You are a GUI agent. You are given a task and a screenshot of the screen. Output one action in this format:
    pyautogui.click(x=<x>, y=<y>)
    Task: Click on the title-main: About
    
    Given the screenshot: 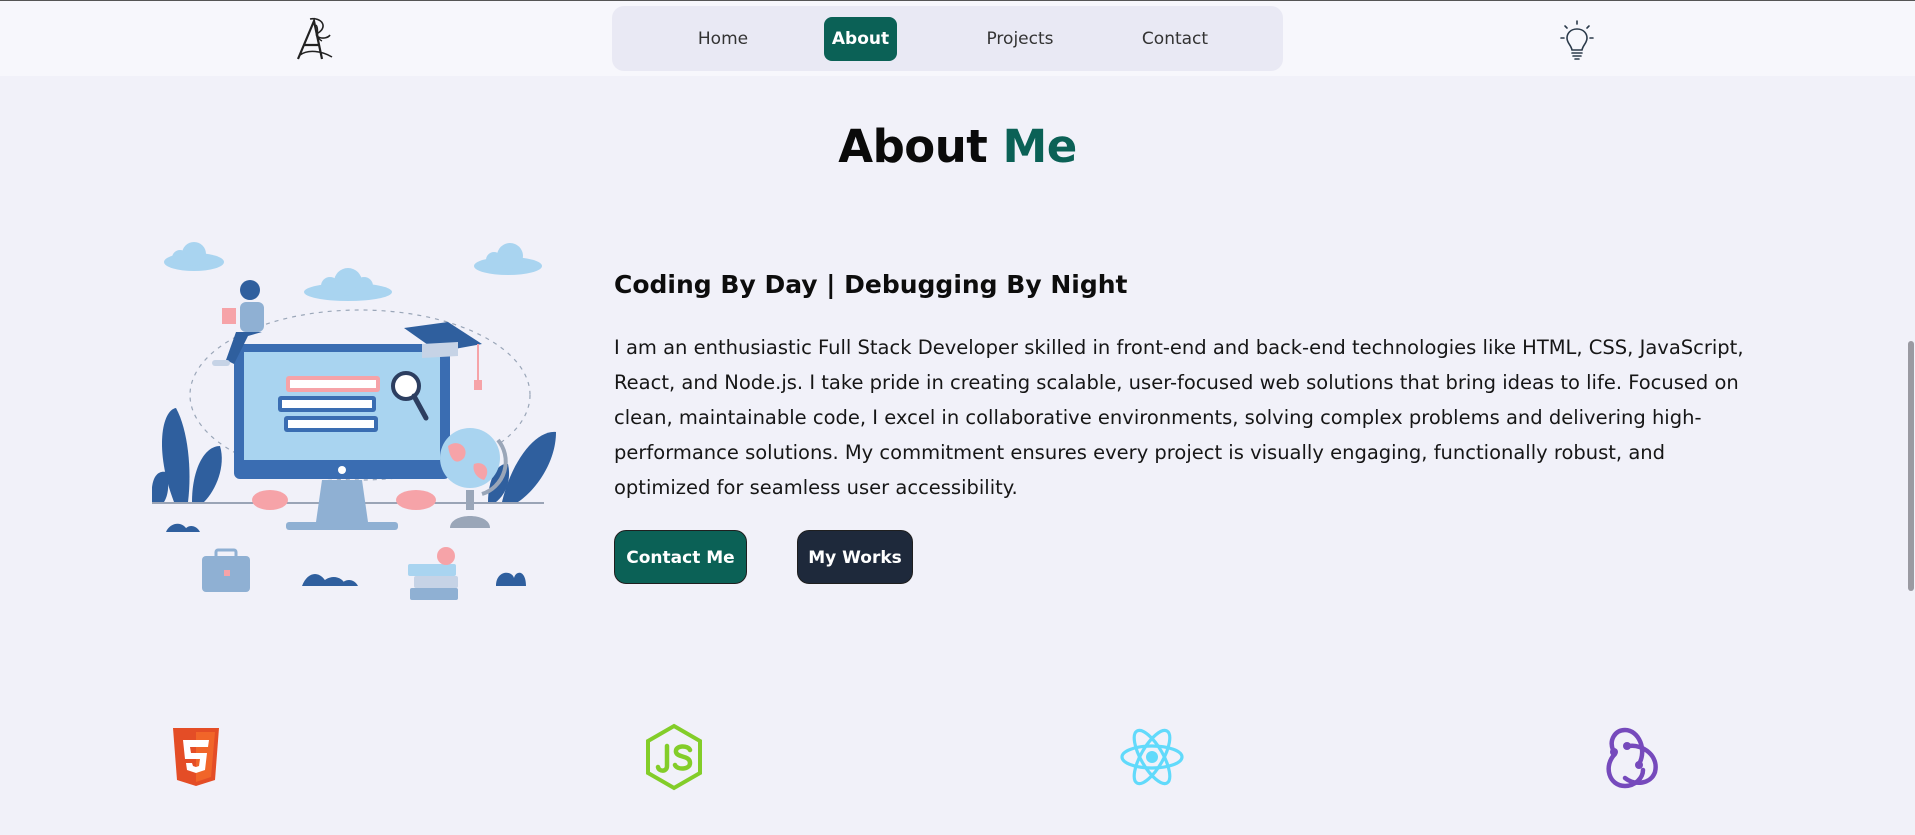 What is the action you would take?
    pyautogui.click(x=913, y=146)
    